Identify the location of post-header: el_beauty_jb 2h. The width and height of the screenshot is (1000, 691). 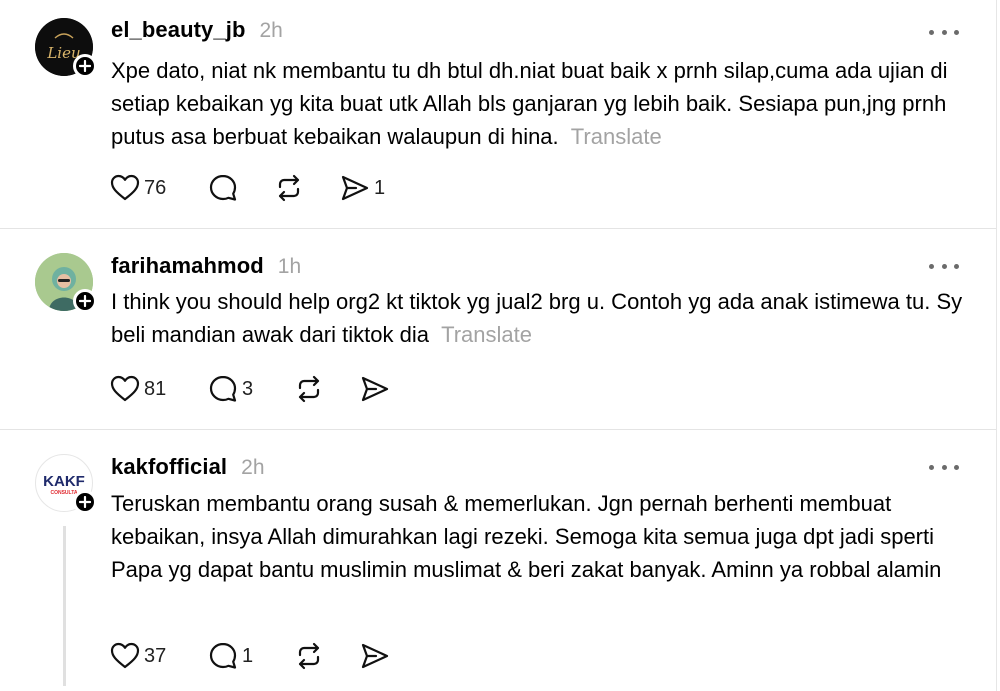
(197, 30).